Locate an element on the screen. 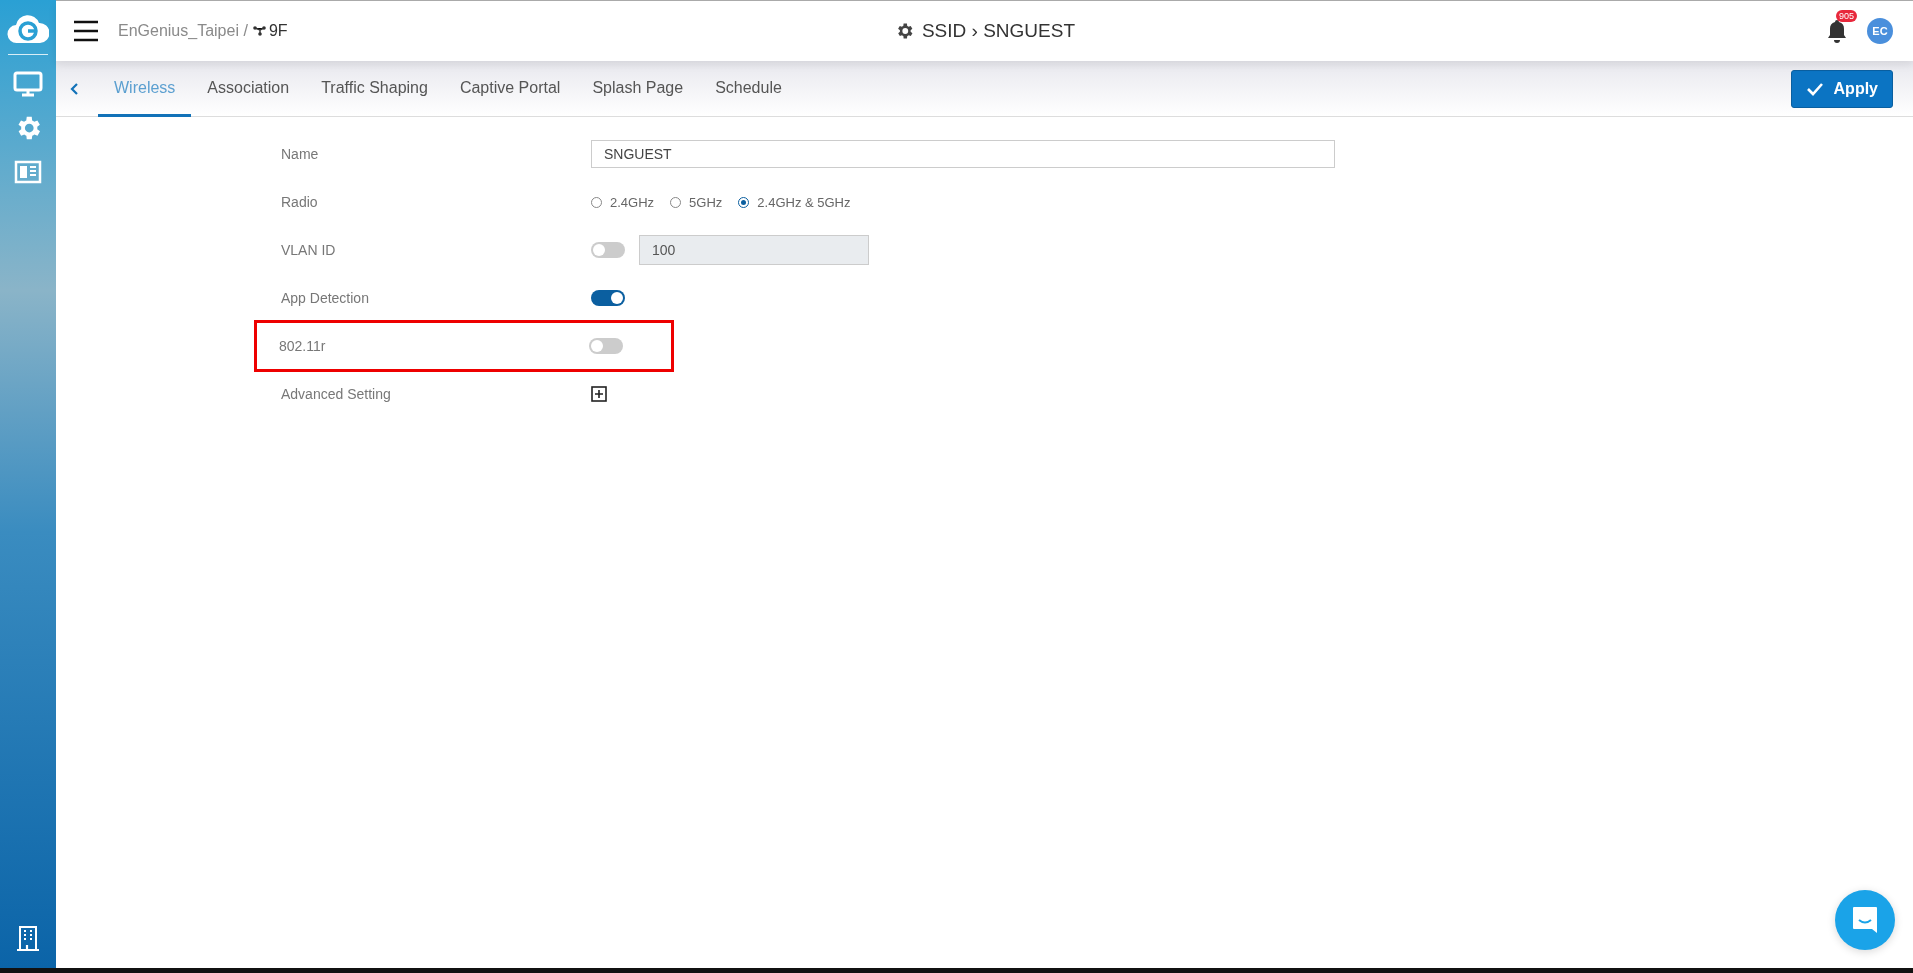 This screenshot has height=973, width=1913. notification-count-badge: 905 is located at coordinates (1847, 16).